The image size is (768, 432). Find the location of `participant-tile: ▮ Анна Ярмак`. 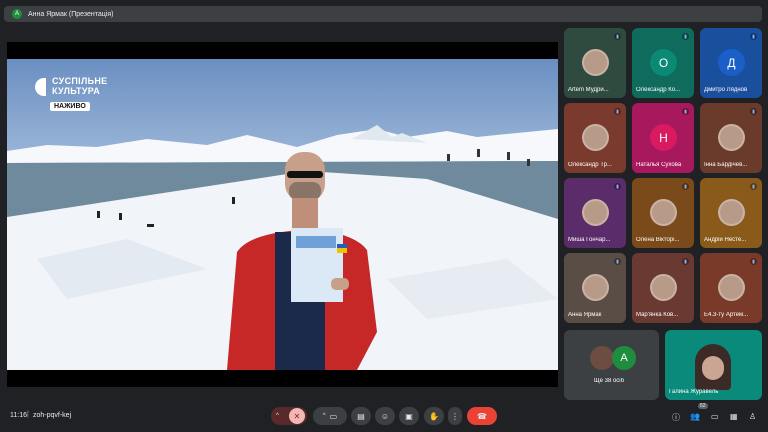

participant-tile: ▮ Анна Ярмак is located at coordinates (595, 288).